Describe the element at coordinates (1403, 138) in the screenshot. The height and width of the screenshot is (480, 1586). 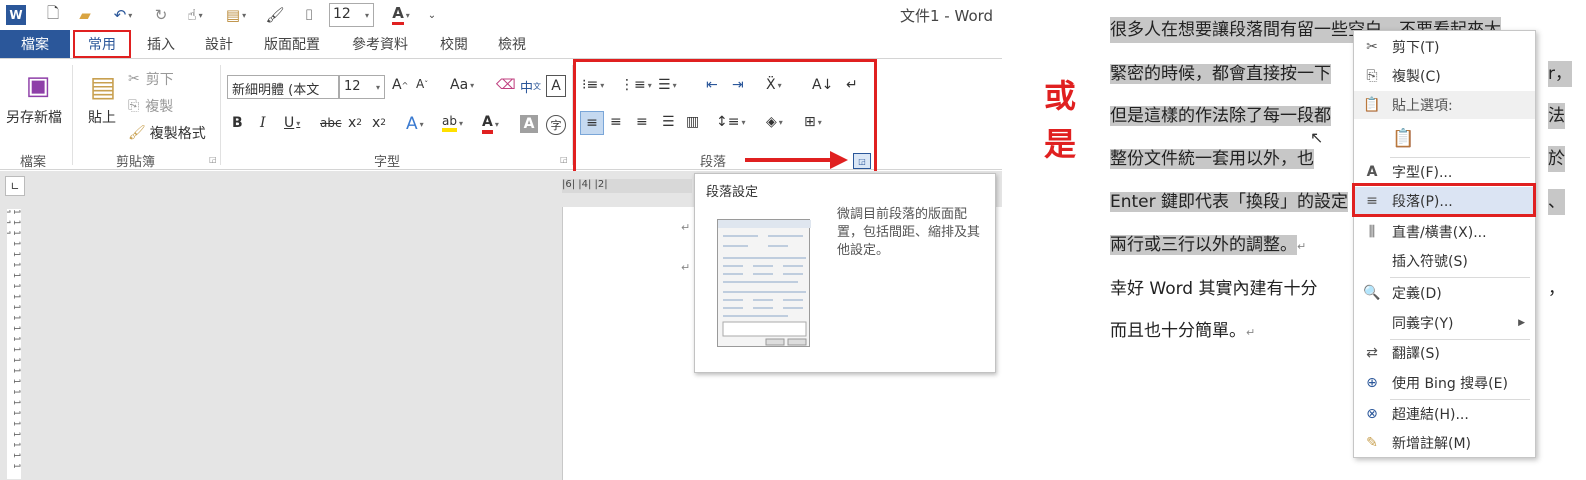
I see `paste-keep-icon: 📋` at that location.